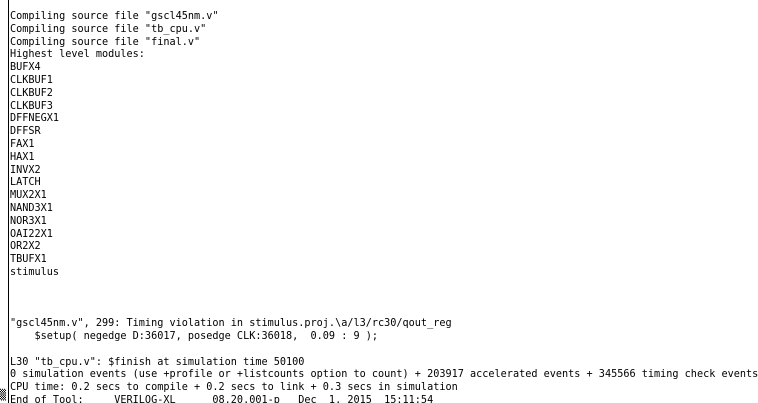 The image size is (758, 403). I want to click on terminal-line: DFFSR, so click(25, 132).